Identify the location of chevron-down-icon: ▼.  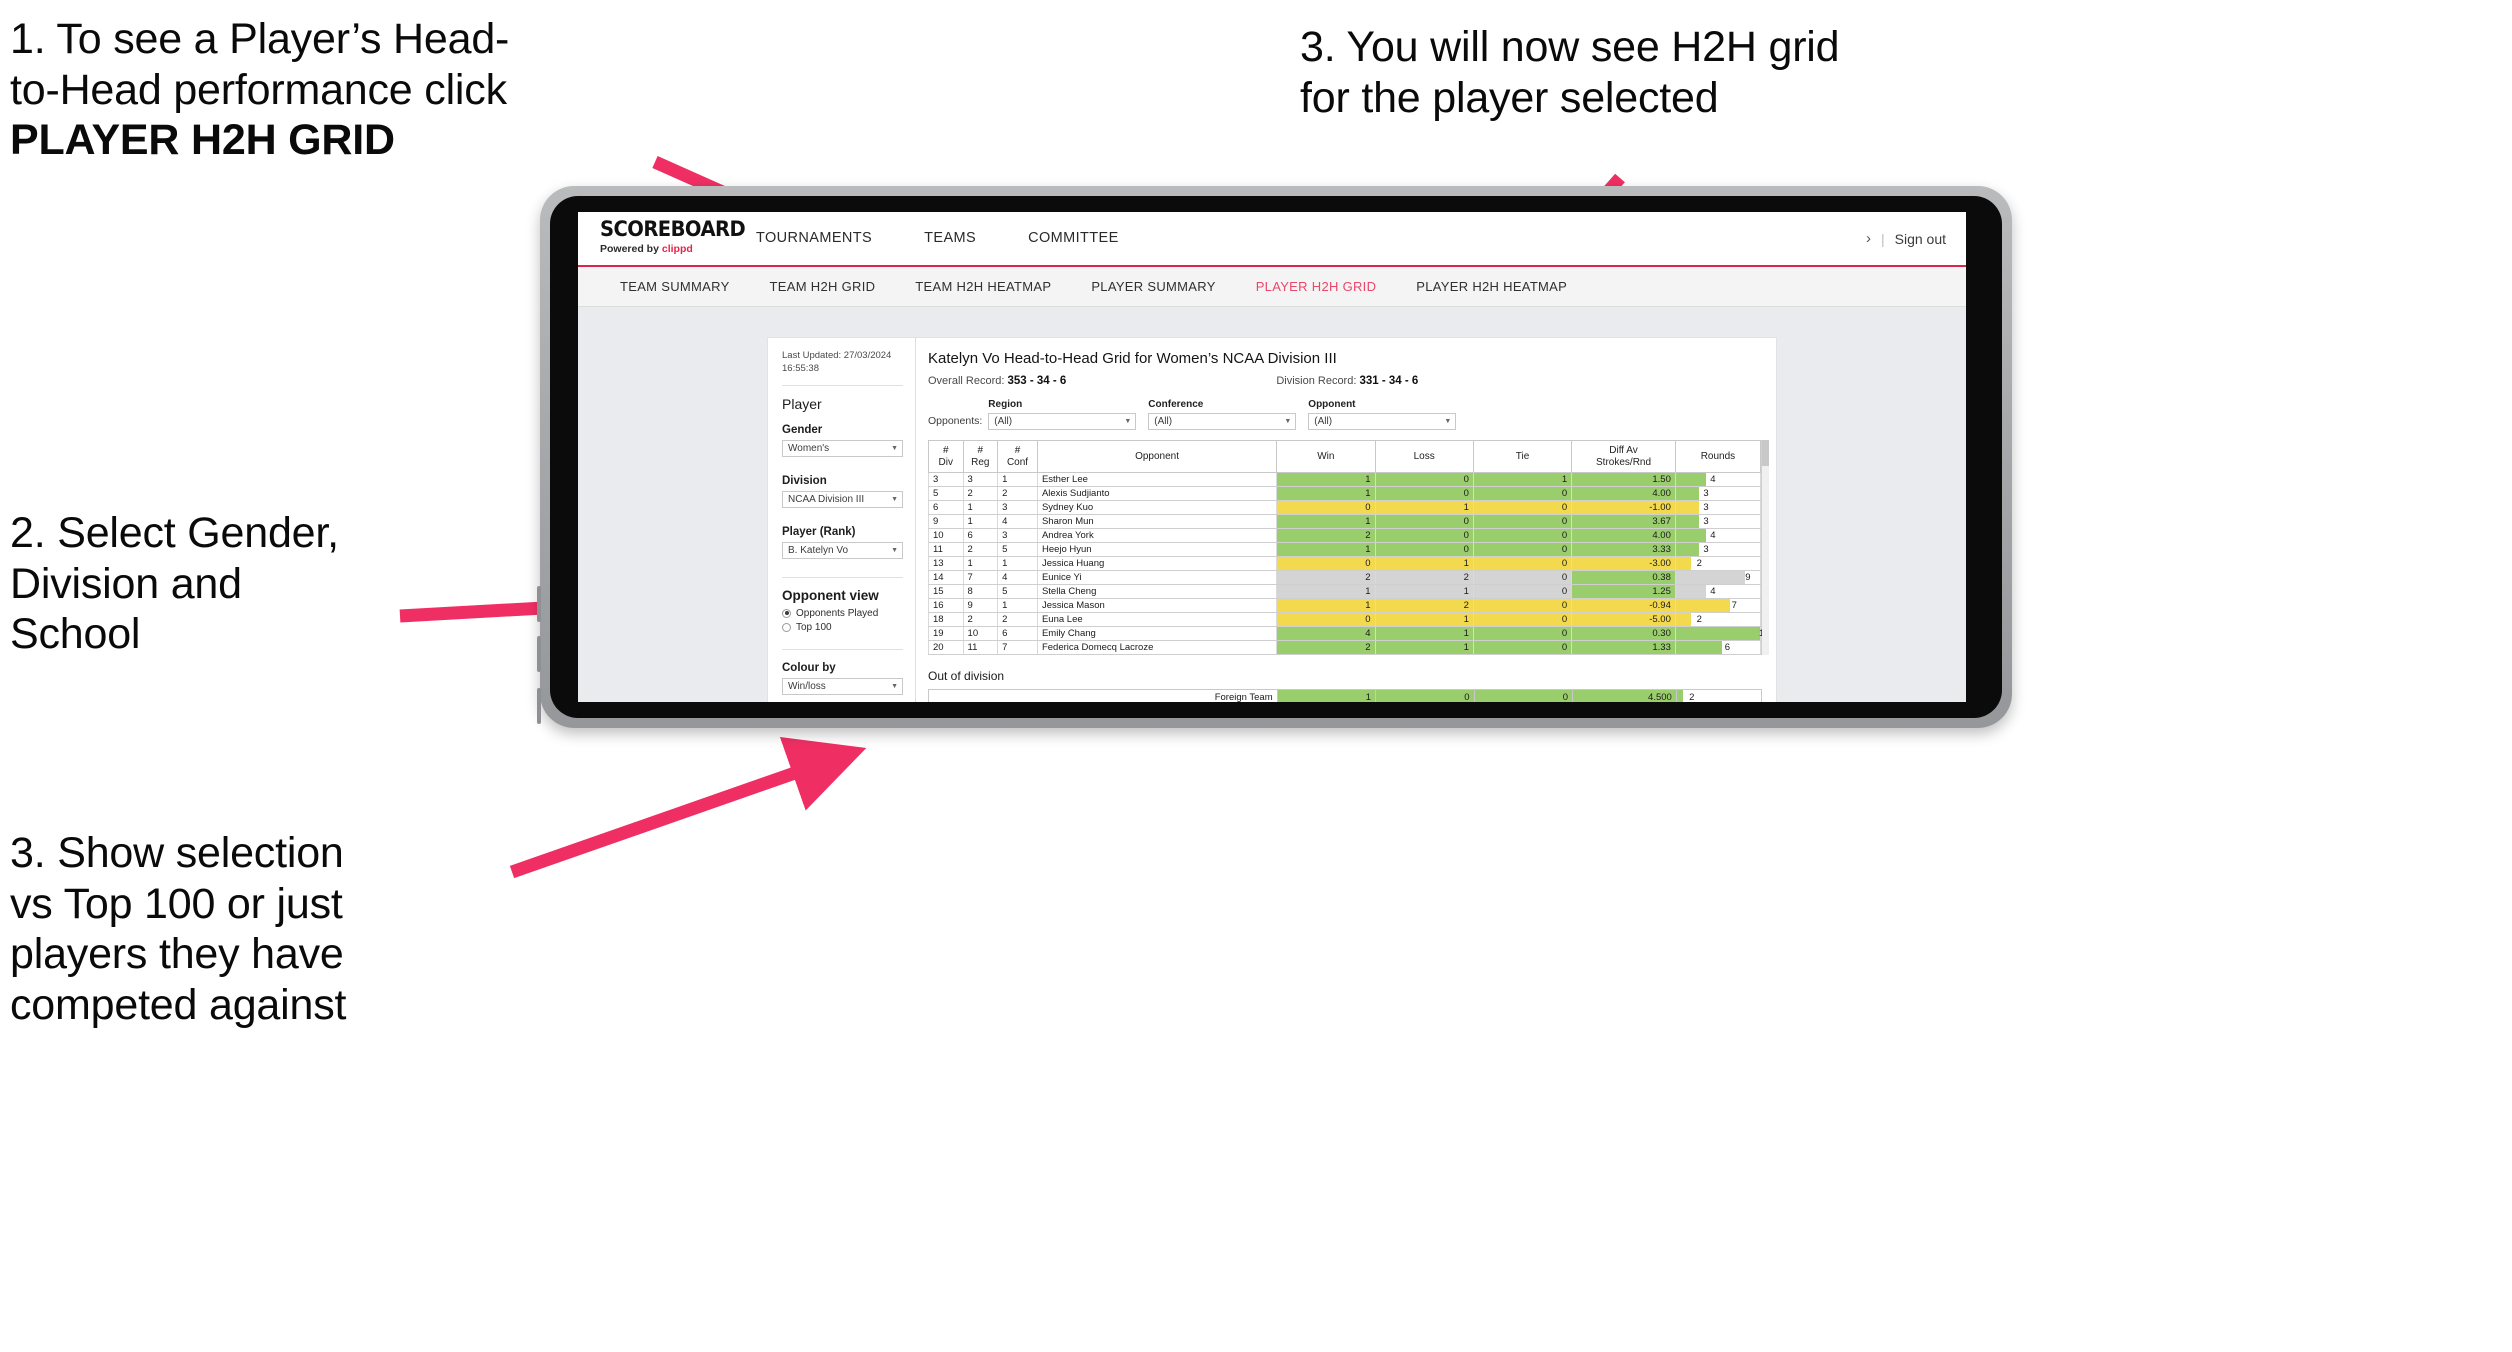
(1288, 421).